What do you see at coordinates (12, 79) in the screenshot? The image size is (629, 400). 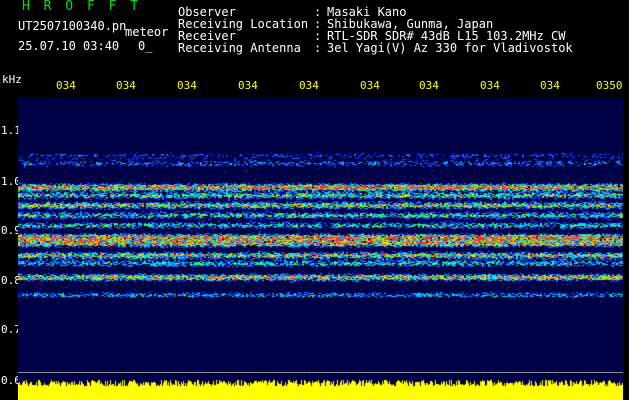 I see `frequency-unit-label: kHz` at bounding box center [12, 79].